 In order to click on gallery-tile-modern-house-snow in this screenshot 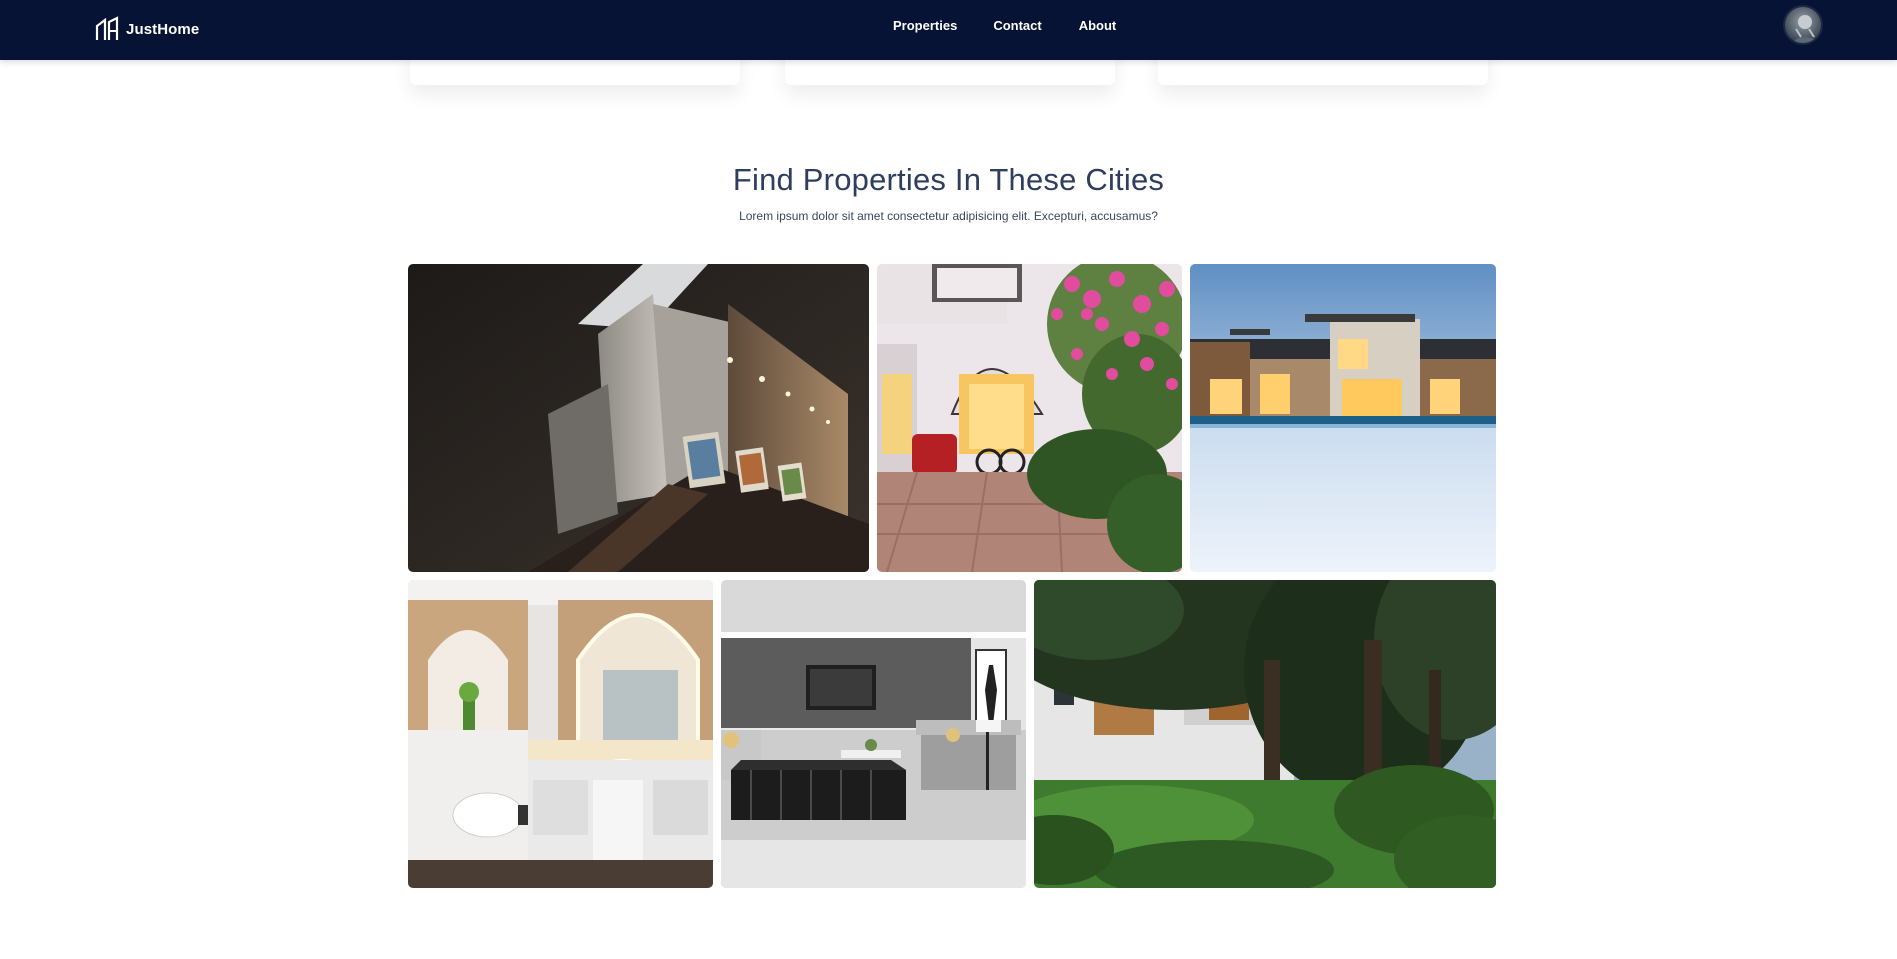, I will do `click(1343, 418)`.